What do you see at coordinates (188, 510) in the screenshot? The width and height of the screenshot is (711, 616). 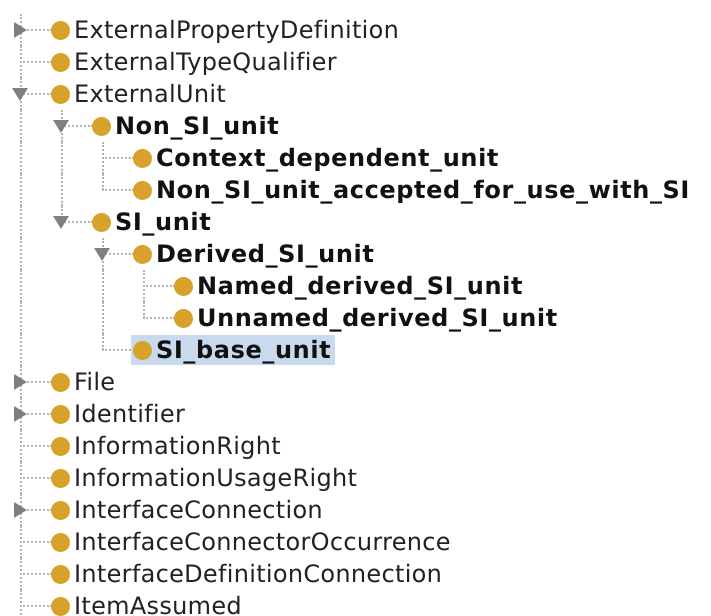 I see `tree-item: InterfaceConnection` at bounding box center [188, 510].